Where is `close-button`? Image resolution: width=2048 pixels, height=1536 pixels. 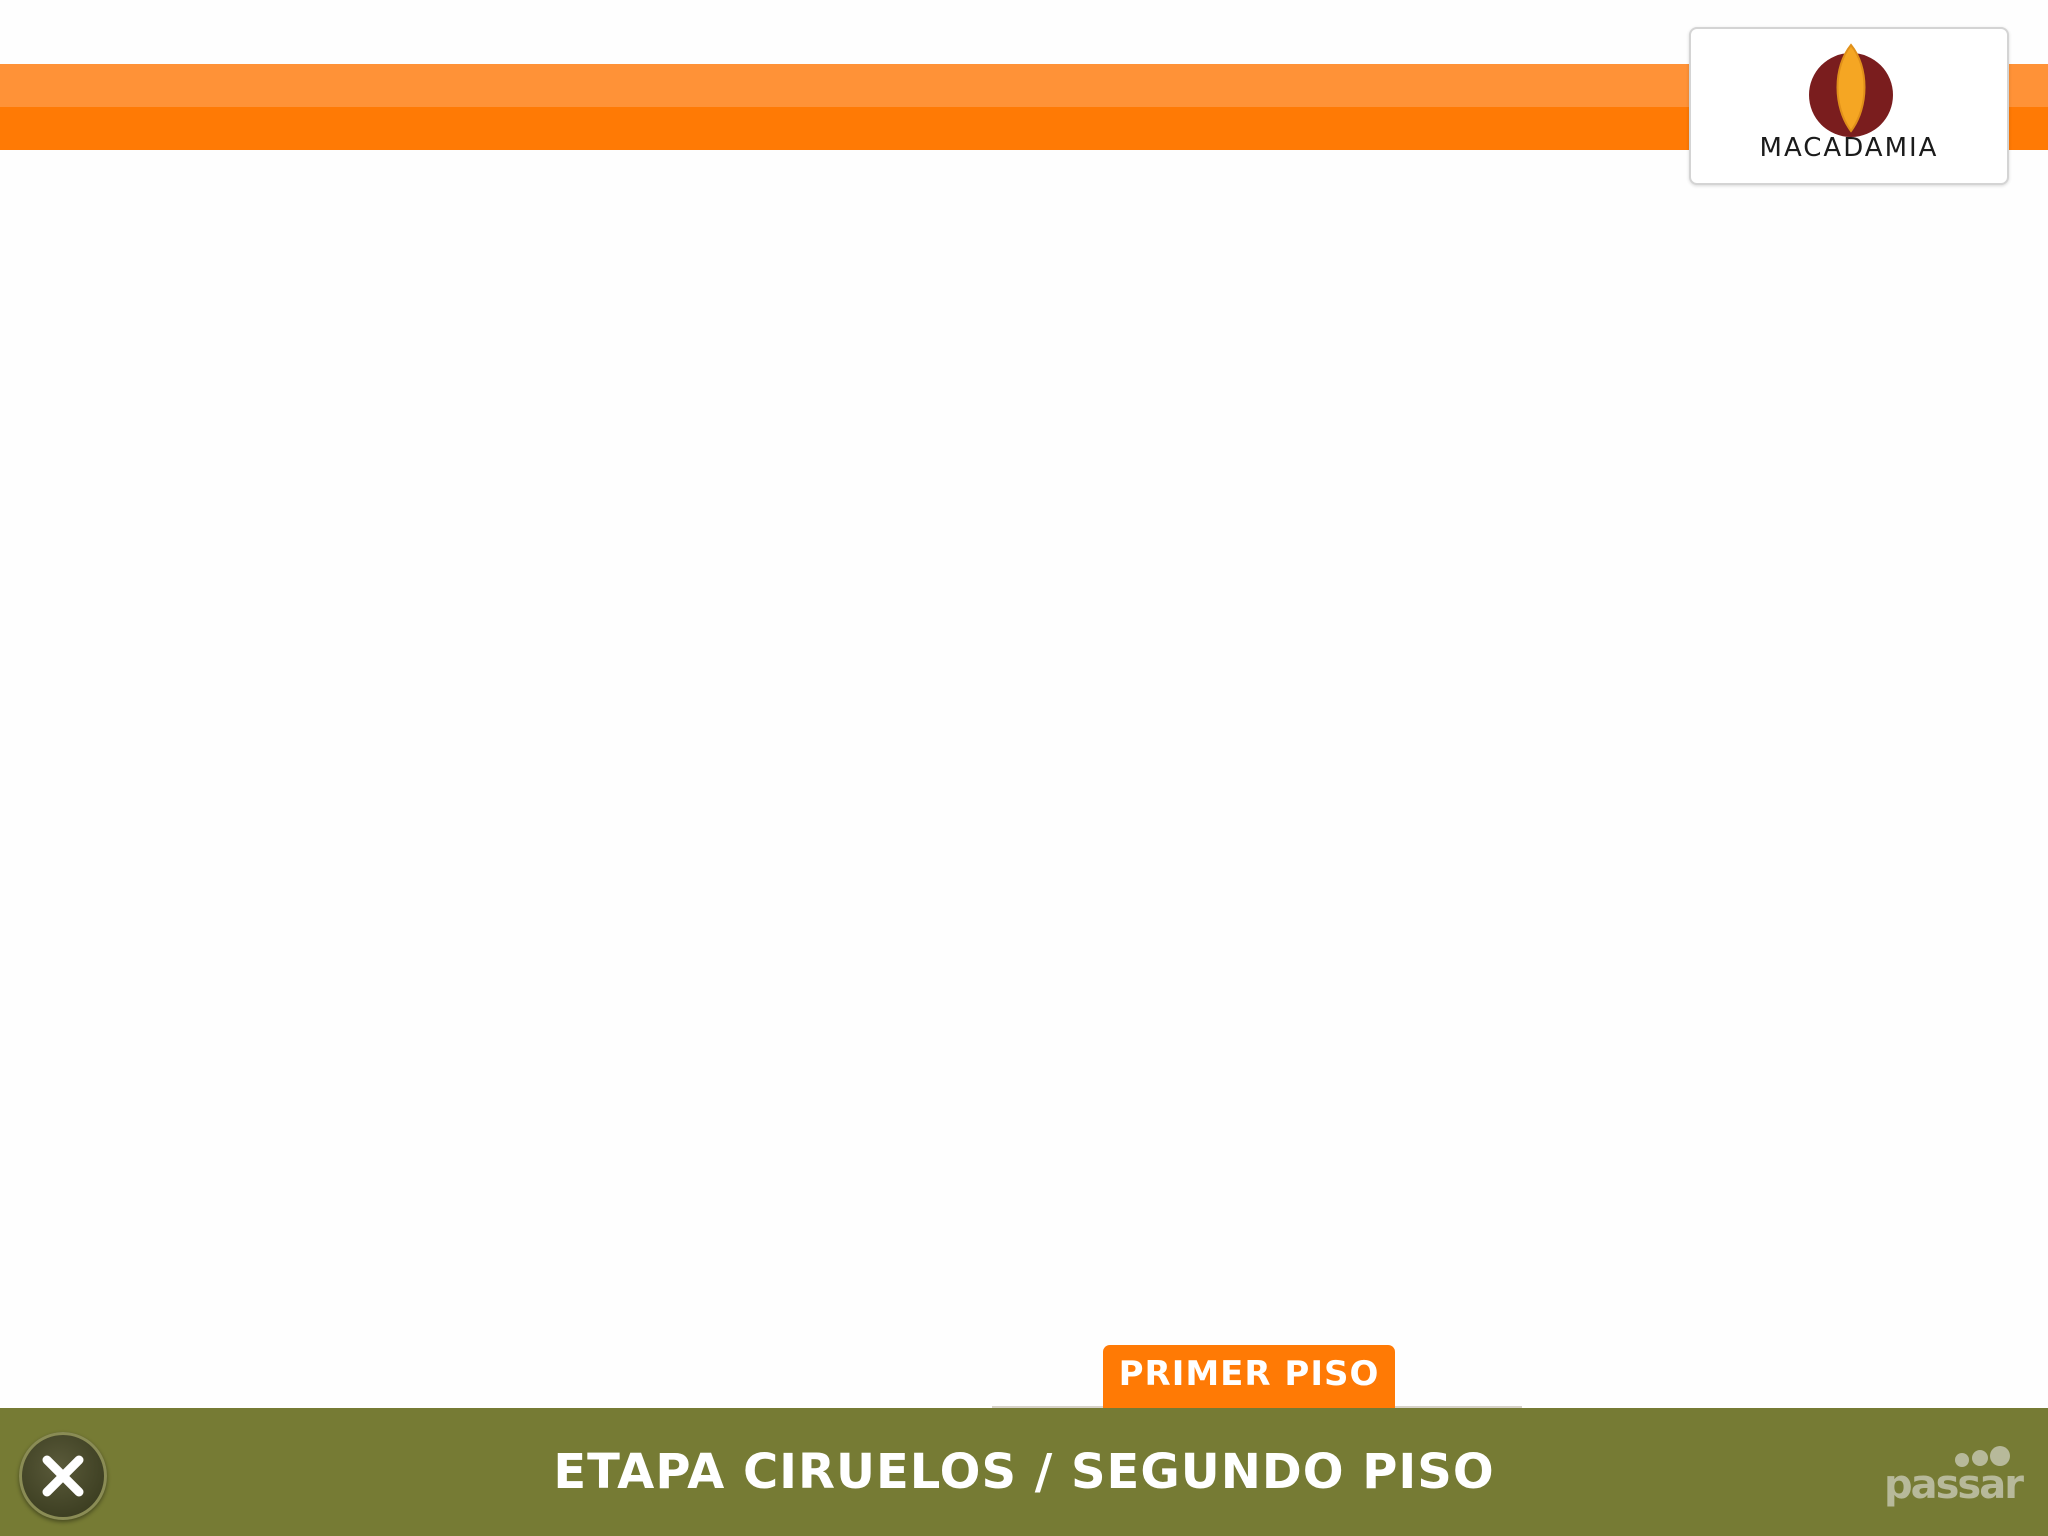 close-button is located at coordinates (63, 1476).